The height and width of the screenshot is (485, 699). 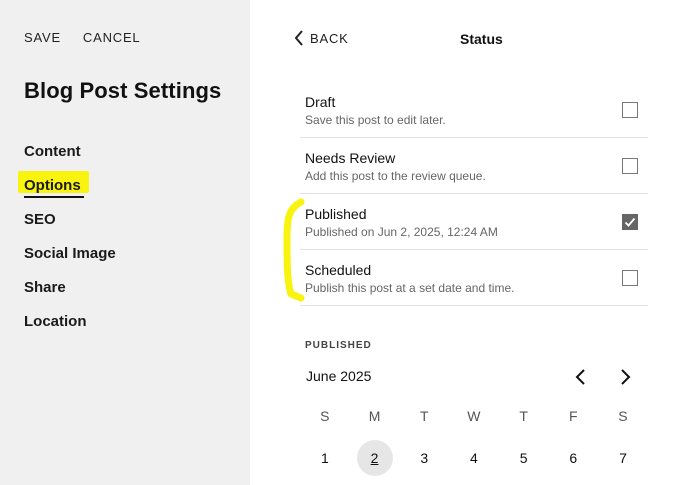 I want to click on status-name: Scheduled, so click(x=338, y=270).